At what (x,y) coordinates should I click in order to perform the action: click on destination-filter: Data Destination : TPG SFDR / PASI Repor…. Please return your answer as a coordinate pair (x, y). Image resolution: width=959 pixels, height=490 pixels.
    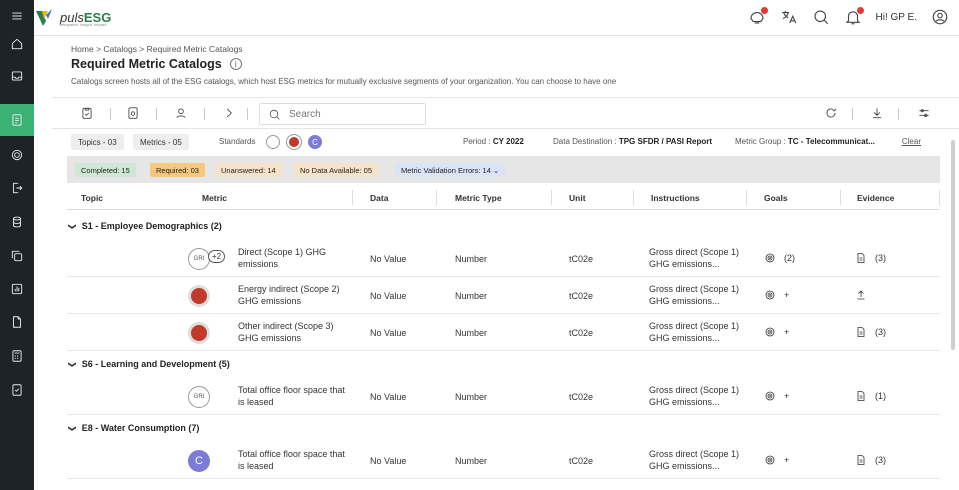
    Looking at the image, I should click on (632, 141).